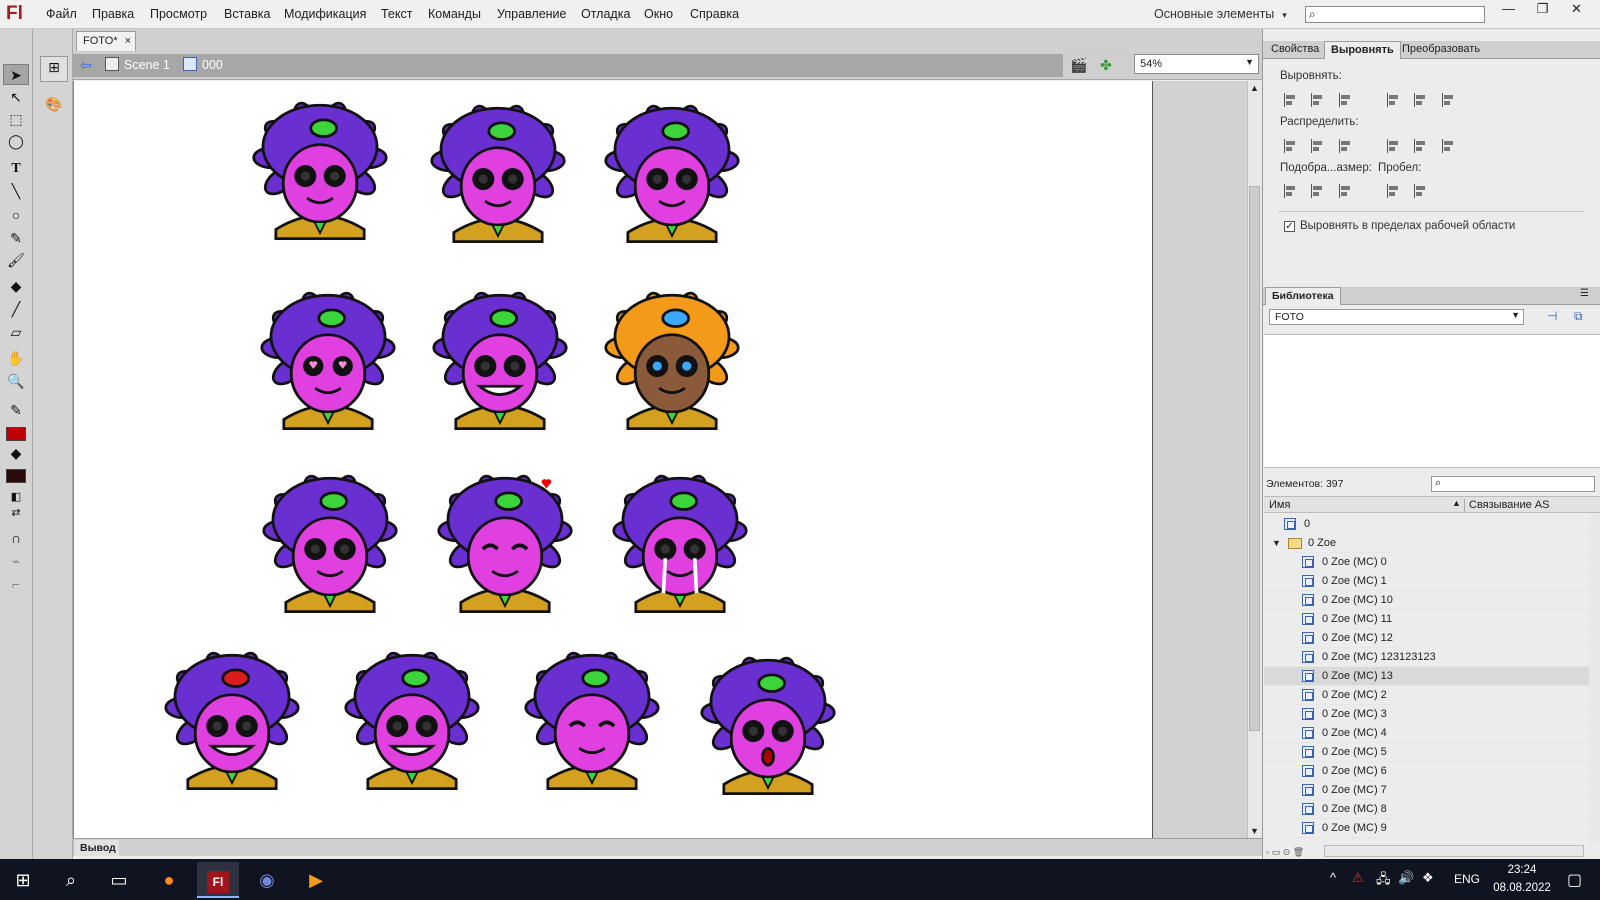  What do you see at coordinates (1354, 581) in the screenshot?
I see `library-item-name: 0 Zoe (MC) 1` at bounding box center [1354, 581].